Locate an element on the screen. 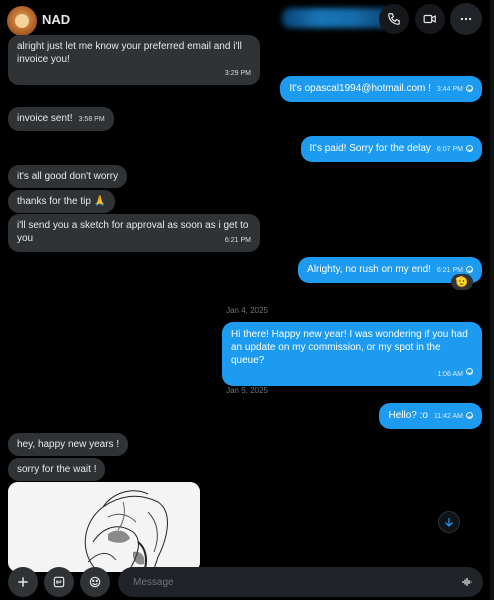 This screenshot has width=494, height=600. message-time: 11:42 AM is located at coordinates (448, 416).